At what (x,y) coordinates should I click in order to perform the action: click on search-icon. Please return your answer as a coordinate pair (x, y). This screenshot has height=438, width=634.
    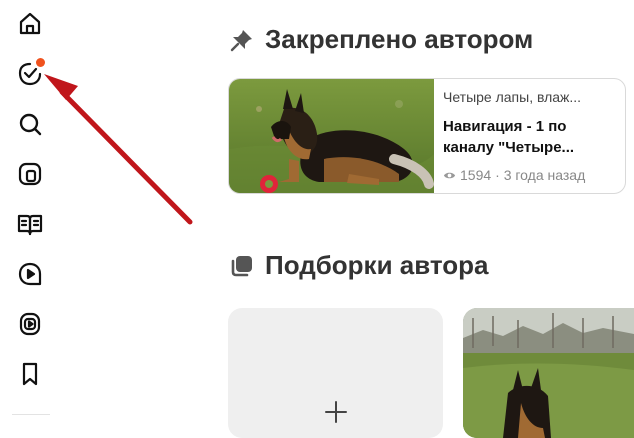
    Looking at the image, I should click on (30, 124).